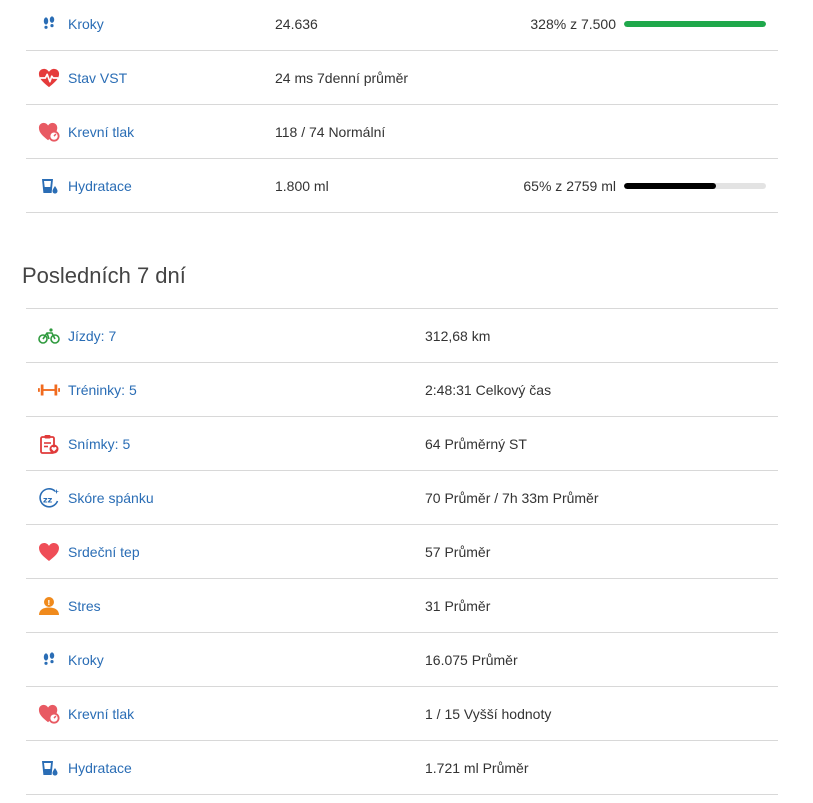 This screenshot has height=803, width=813. What do you see at coordinates (49, 390) in the screenshot?
I see `dumbbell-icon` at bounding box center [49, 390].